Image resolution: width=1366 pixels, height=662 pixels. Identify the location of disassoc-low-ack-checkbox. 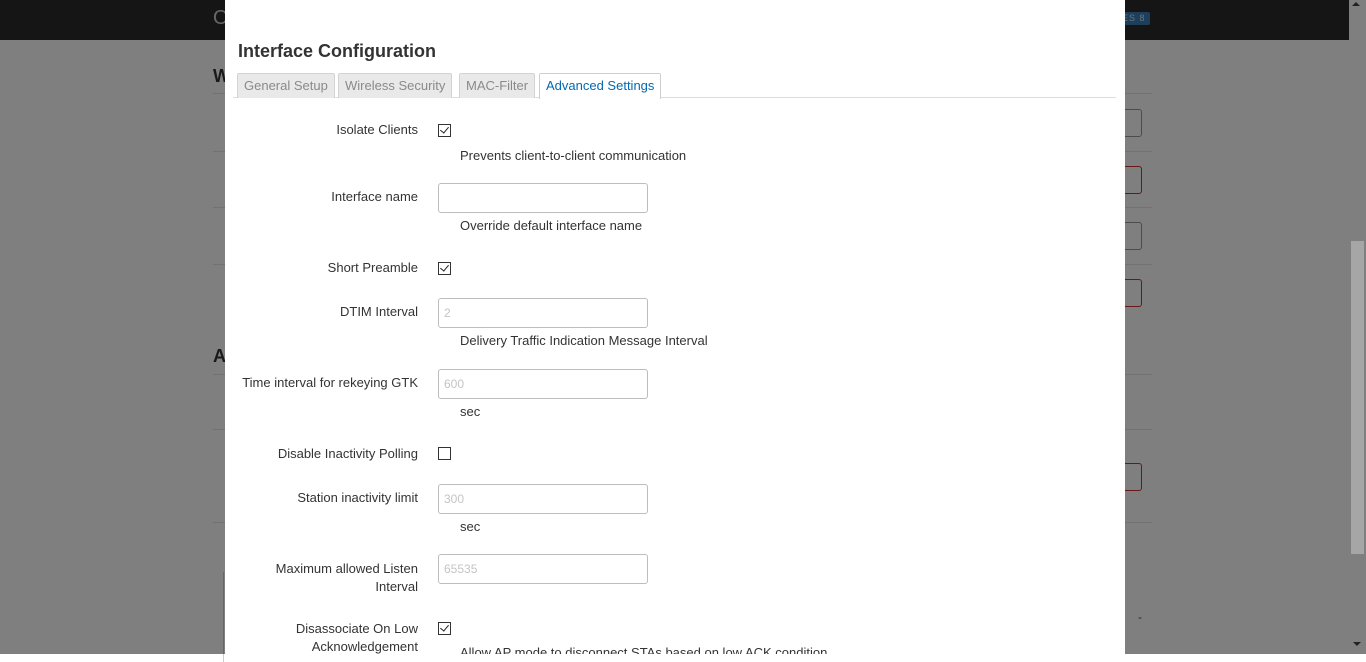
(444, 628).